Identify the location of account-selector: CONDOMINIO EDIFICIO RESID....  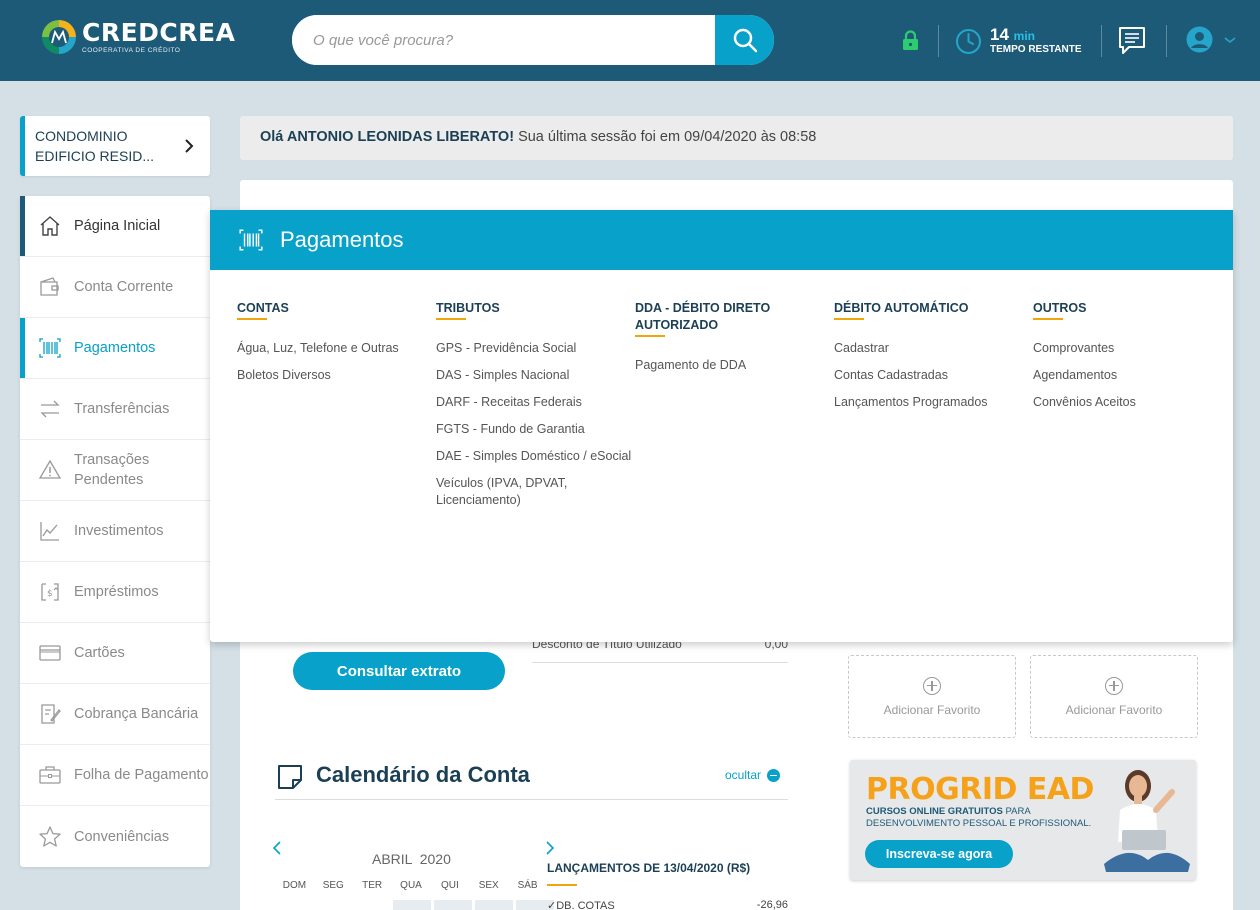
(115, 146).